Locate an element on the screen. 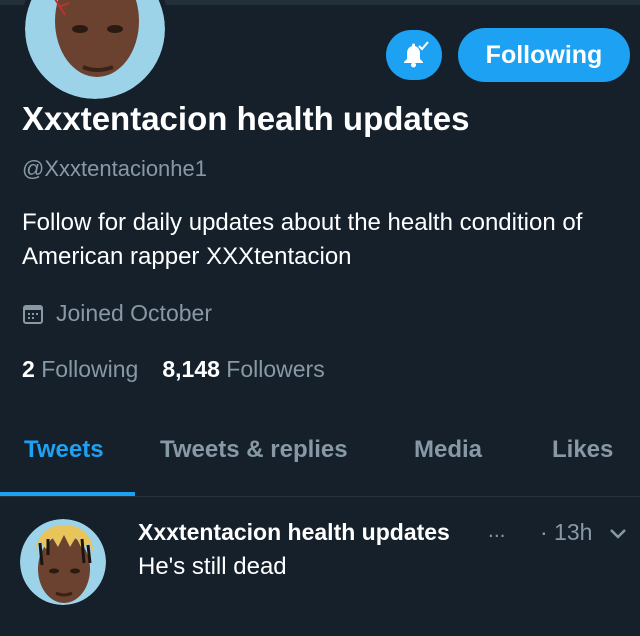  following-stat: 2 Following is located at coordinates (80, 369).